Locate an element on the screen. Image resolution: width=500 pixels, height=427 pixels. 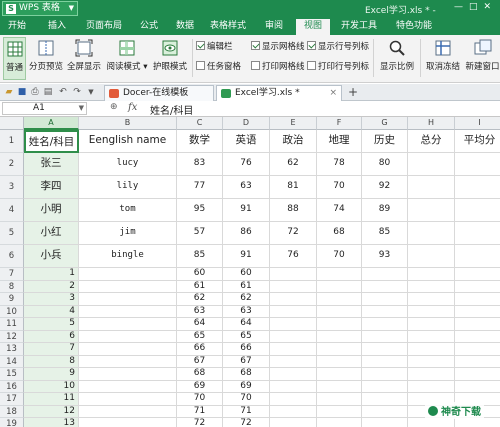
header-cell: Eenglish name is located at coordinates (128, 141).